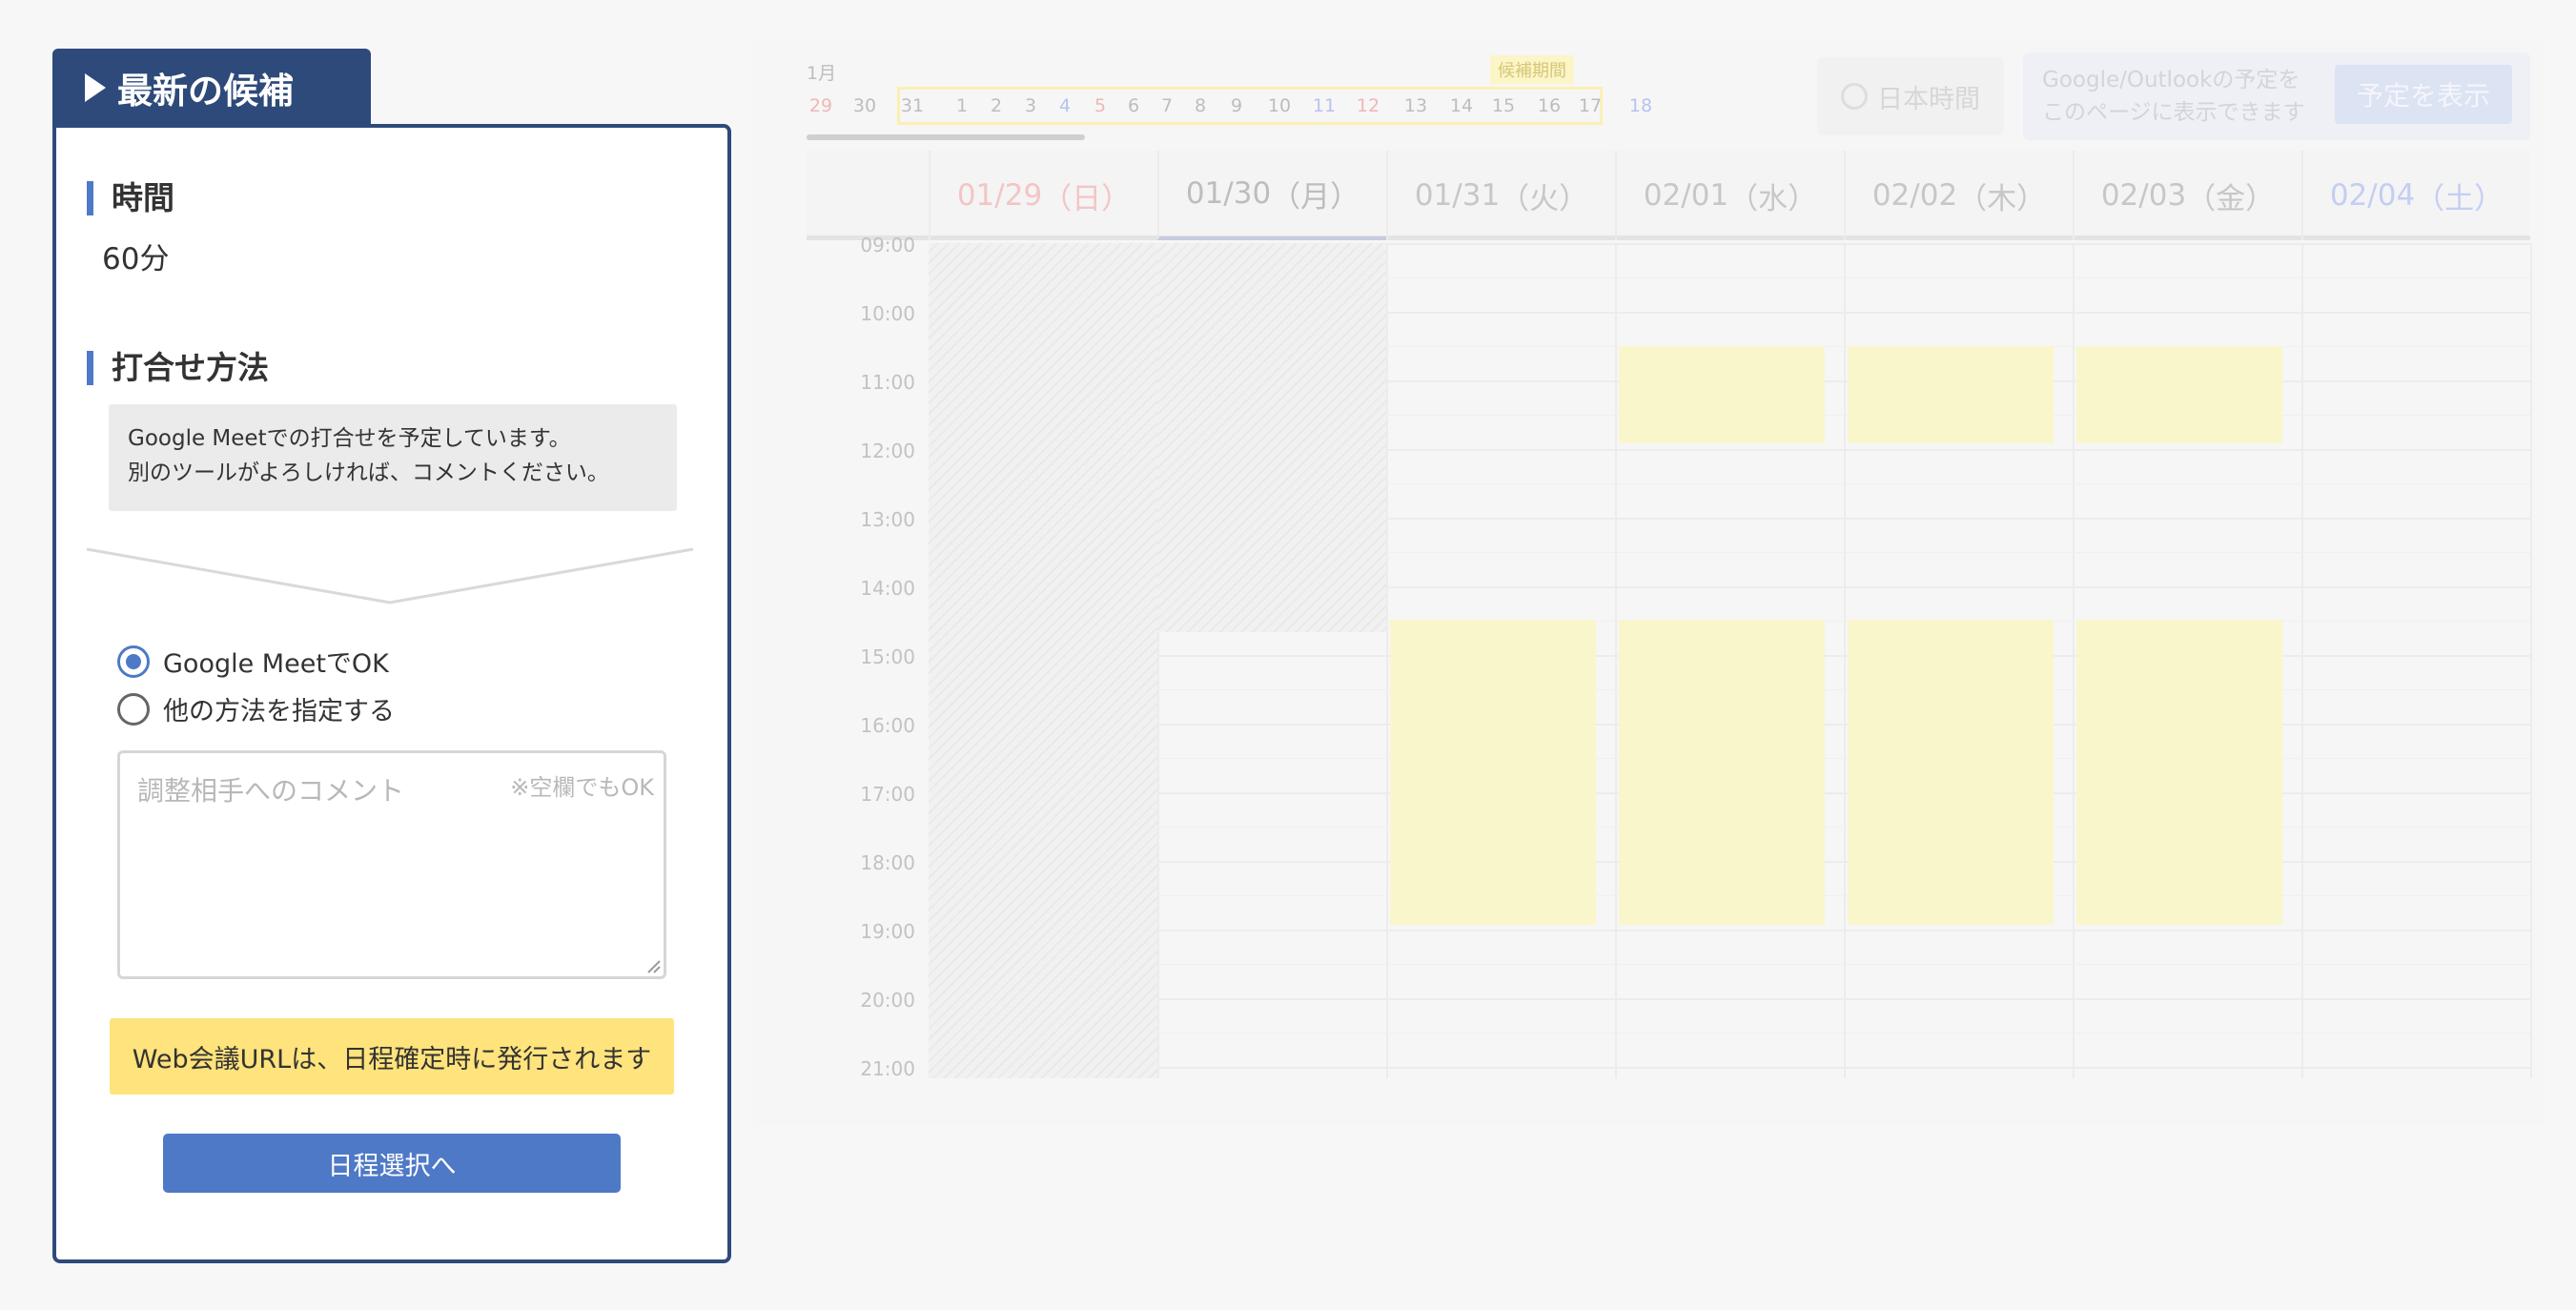  I want to click on column-header-0204: 02/04 （土）, so click(2415, 195).